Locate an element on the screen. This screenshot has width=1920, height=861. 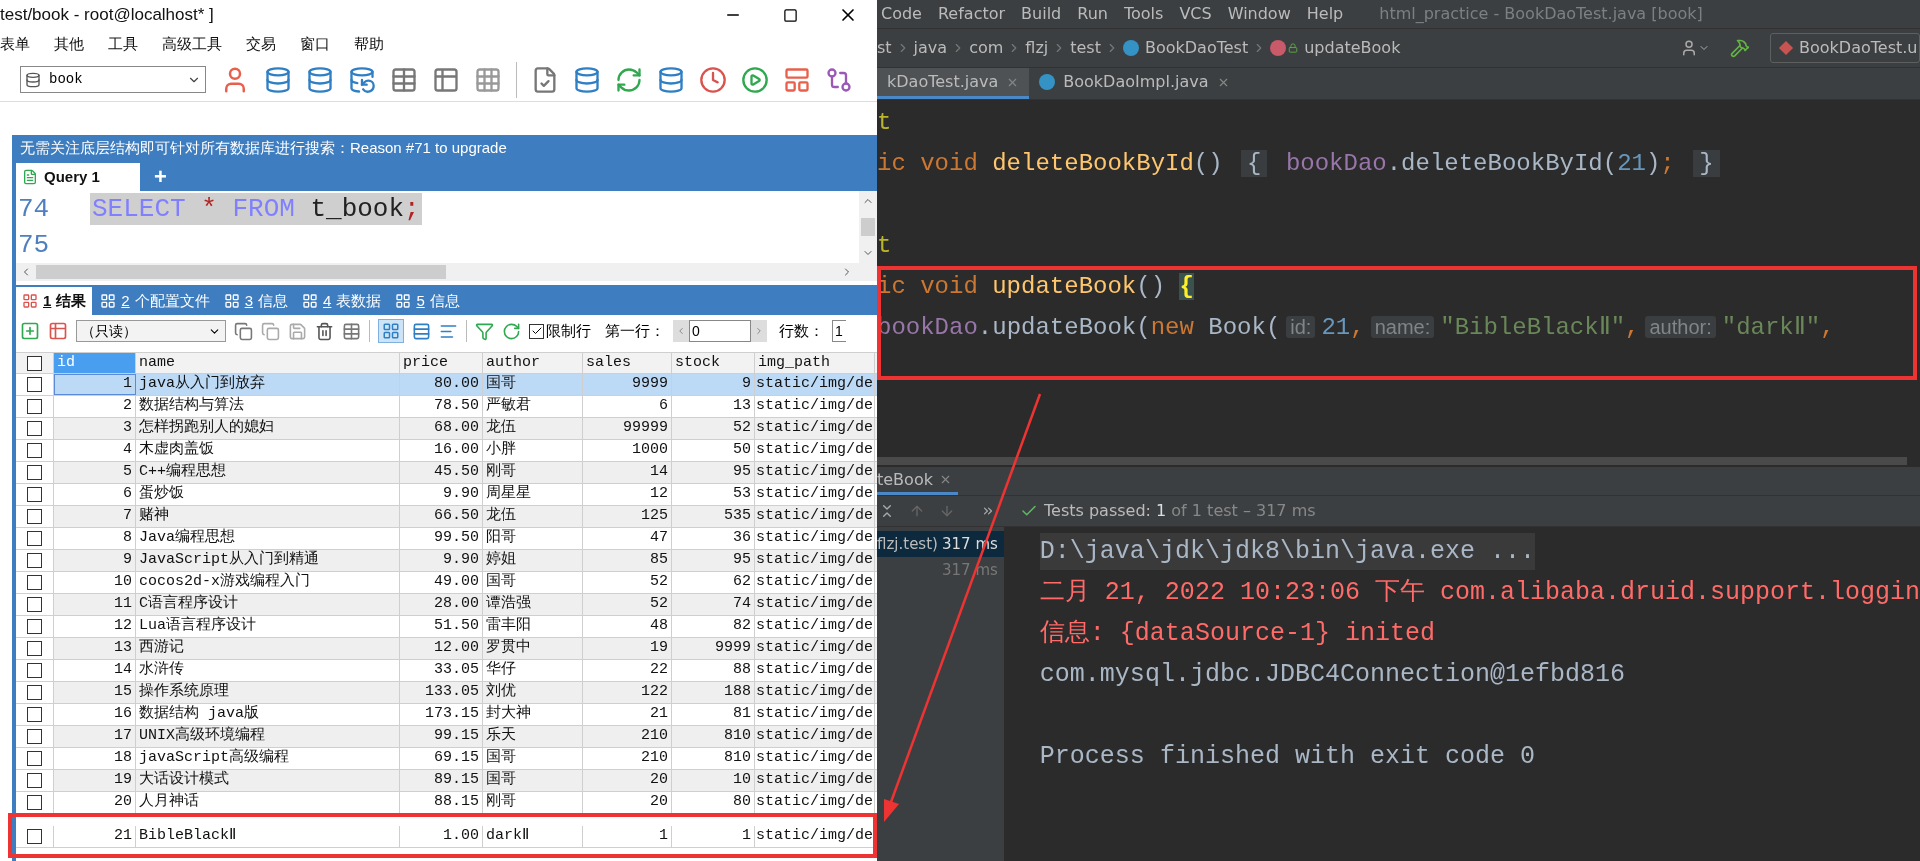
row-count-field: 1 is located at coordinates (839, 331).